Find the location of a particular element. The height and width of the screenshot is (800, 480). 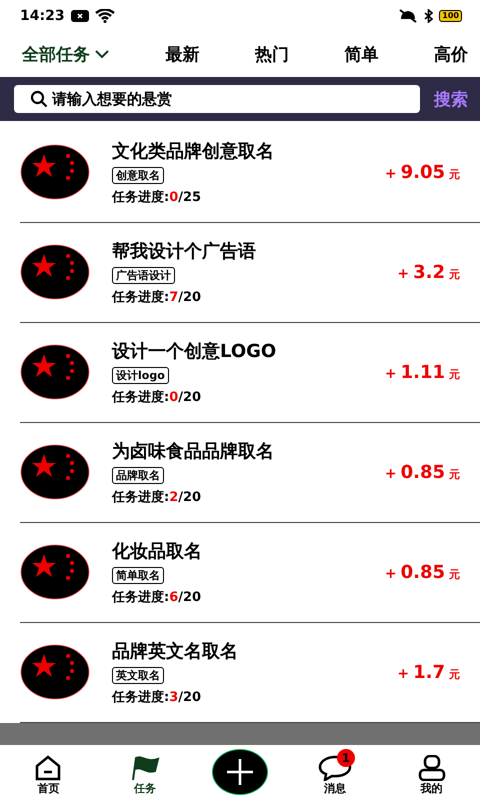

status-time: 14:23 is located at coordinates (42, 16).